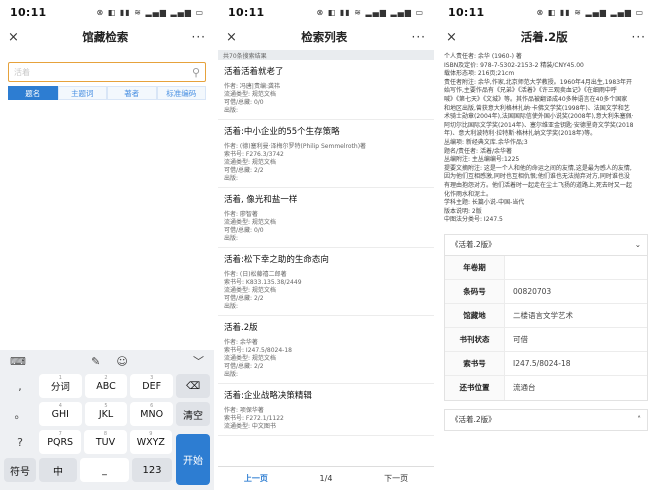  I want to click on delete-key: ⌫, so click(193, 386).